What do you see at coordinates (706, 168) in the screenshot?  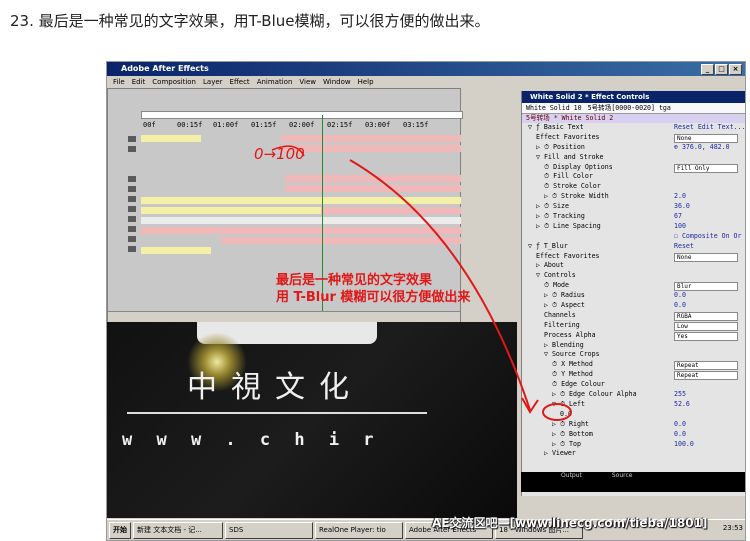 I see `property-value: Fill Only` at bounding box center [706, 168].